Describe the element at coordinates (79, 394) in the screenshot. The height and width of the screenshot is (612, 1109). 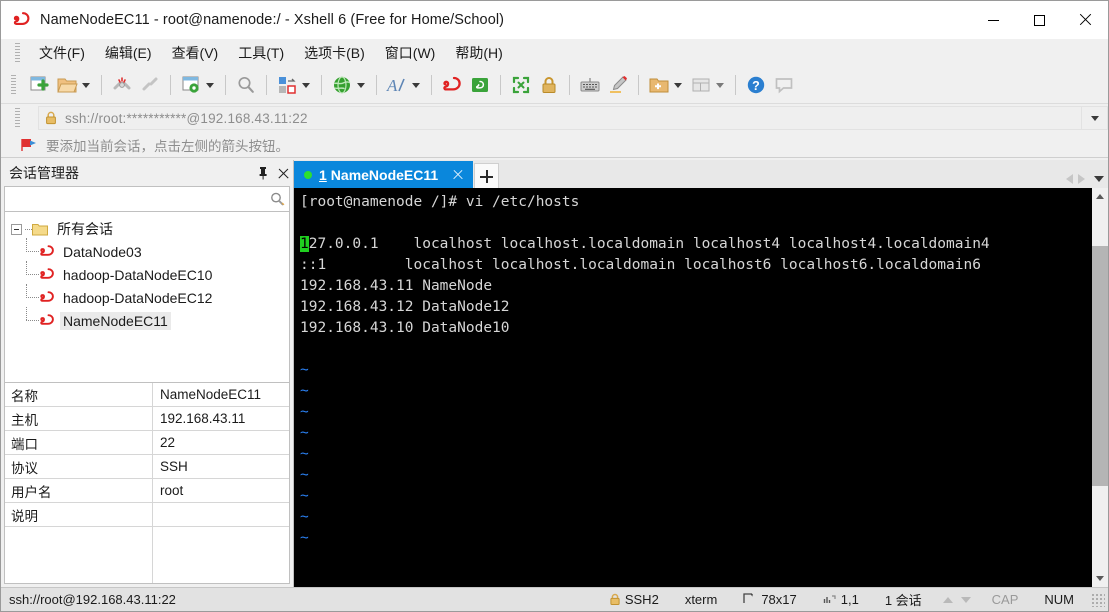
I see `property-key: 名称` at that location.